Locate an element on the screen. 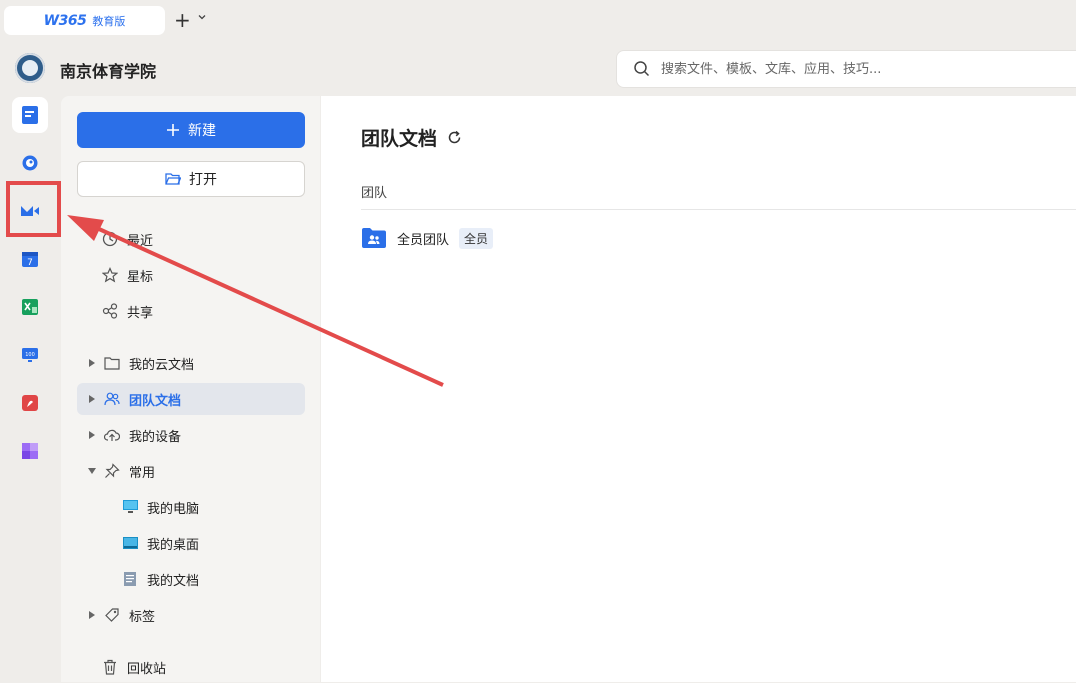 This screenshot has width=1076, height=683. search-icon is located at coordinates (642, 69).